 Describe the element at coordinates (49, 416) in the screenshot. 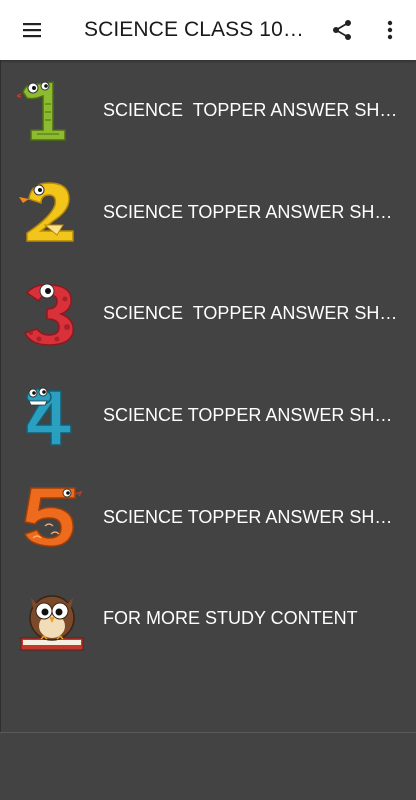

I see `number-four-monster-icon` at that location.